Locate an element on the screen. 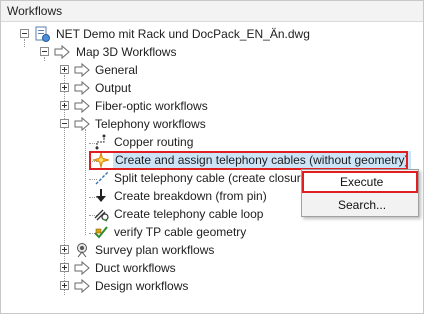  tree-item-verify-tp-cable: verify TP cable geometry is located at coordinates (211, 232).